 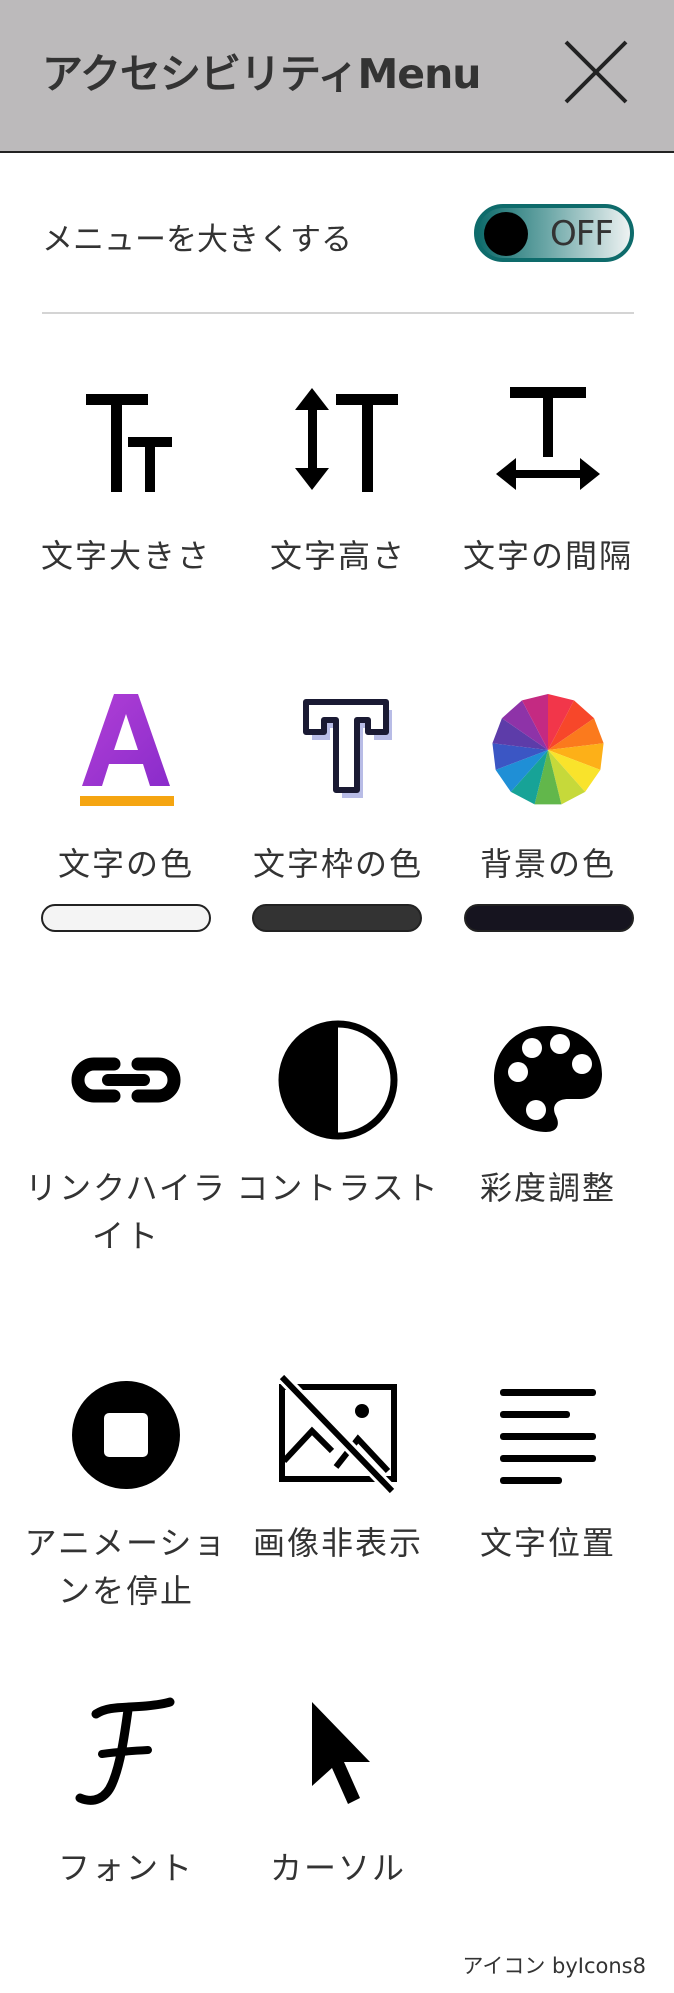 I want to click on font-label: フォント, so click(x=125, y=1868).